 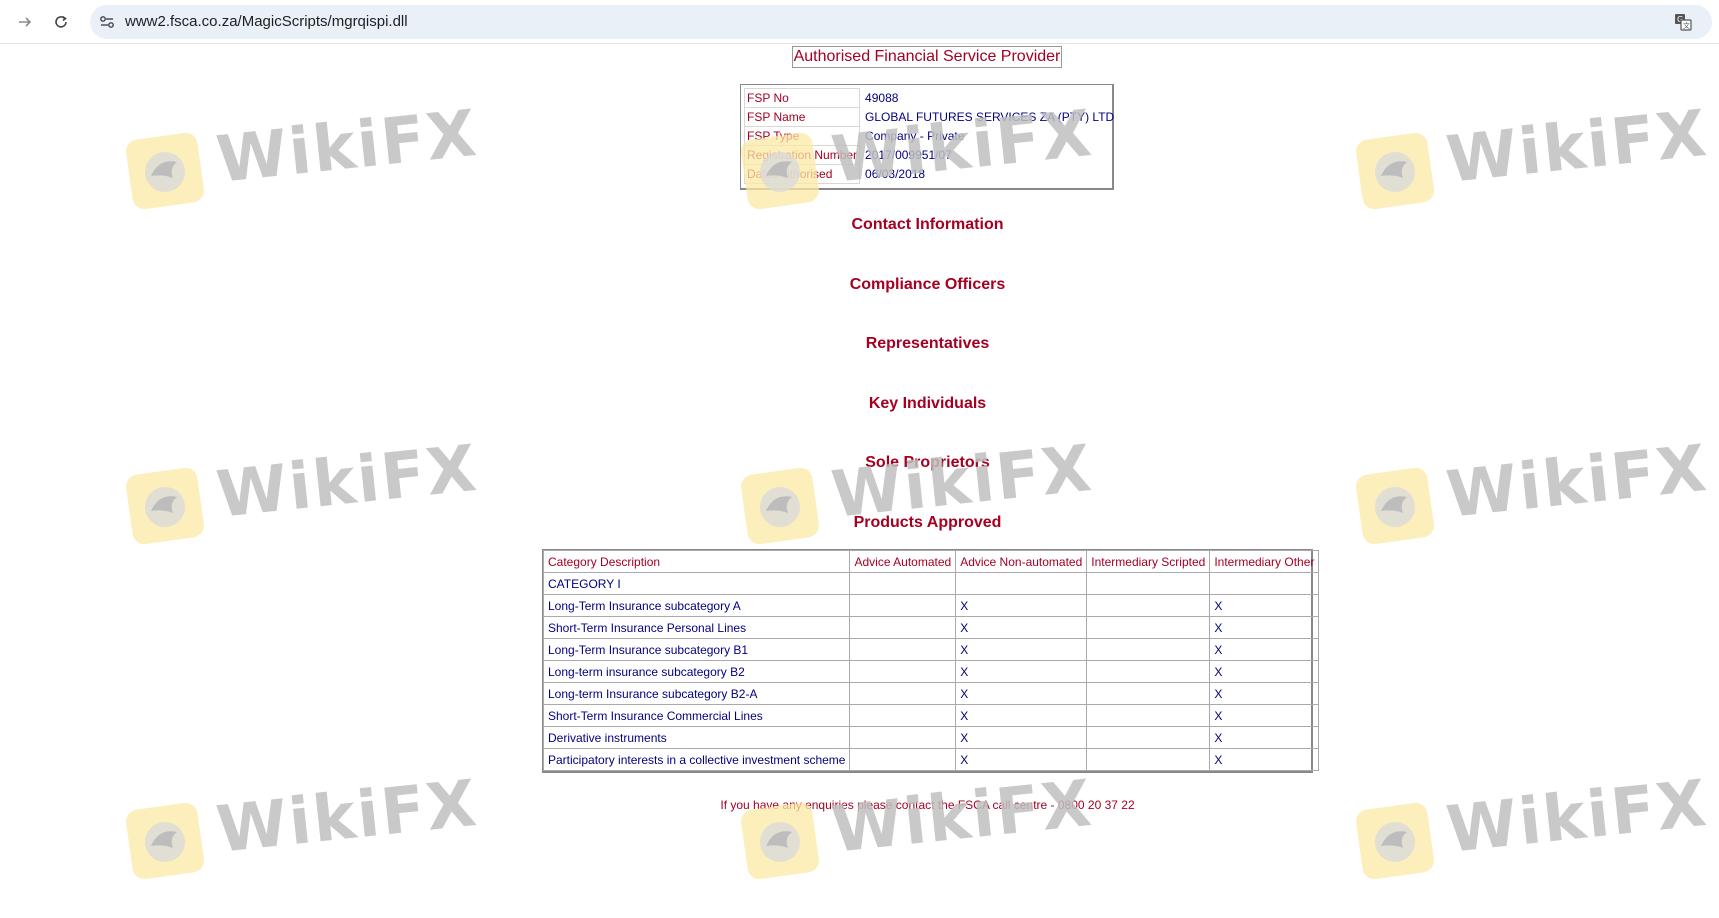 I want to click on section-representatives: Representatives, so click(x=859, y=344).